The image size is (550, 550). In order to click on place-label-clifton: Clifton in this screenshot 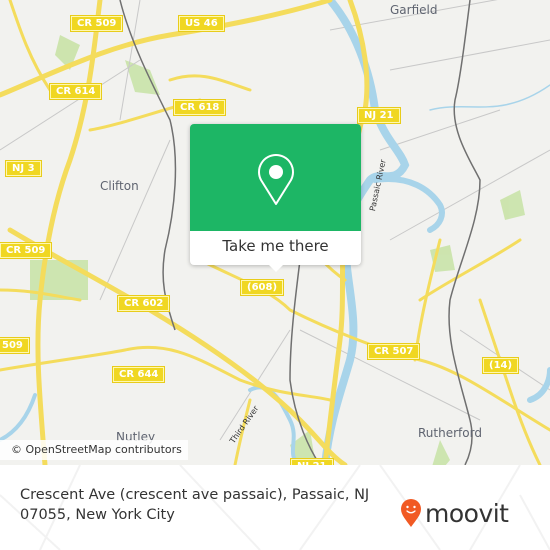, I will do `click(119, 186)`.